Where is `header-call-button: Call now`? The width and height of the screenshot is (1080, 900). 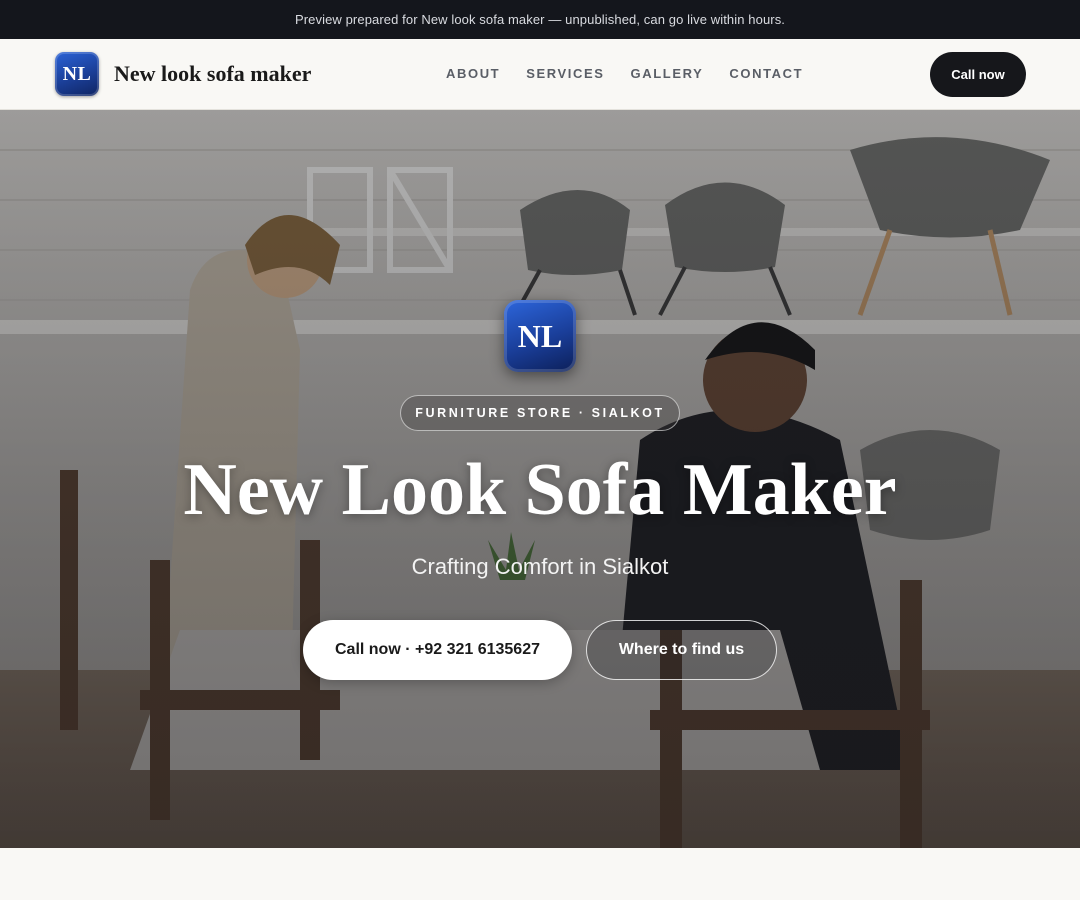
header-call-button: Call now is located at coordinates (978, 74).